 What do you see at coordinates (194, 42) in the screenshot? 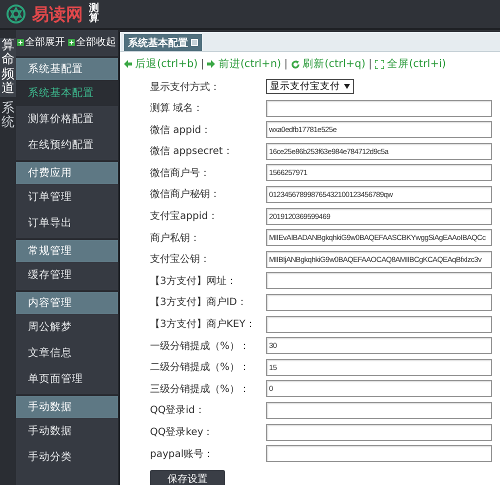
I see `close-icon` at bounding box center [194, 42].